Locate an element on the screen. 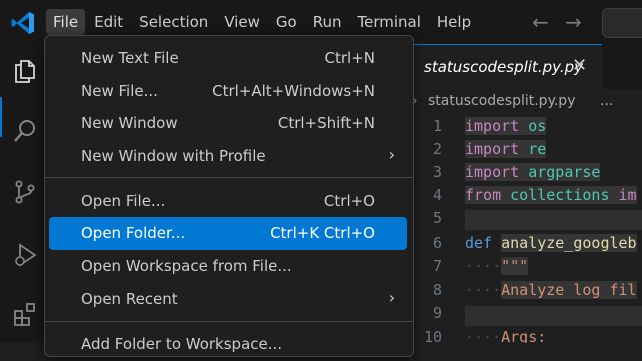 This screenshot has height=361, width=642. code-line: import re is located at coordinates (506, 149).